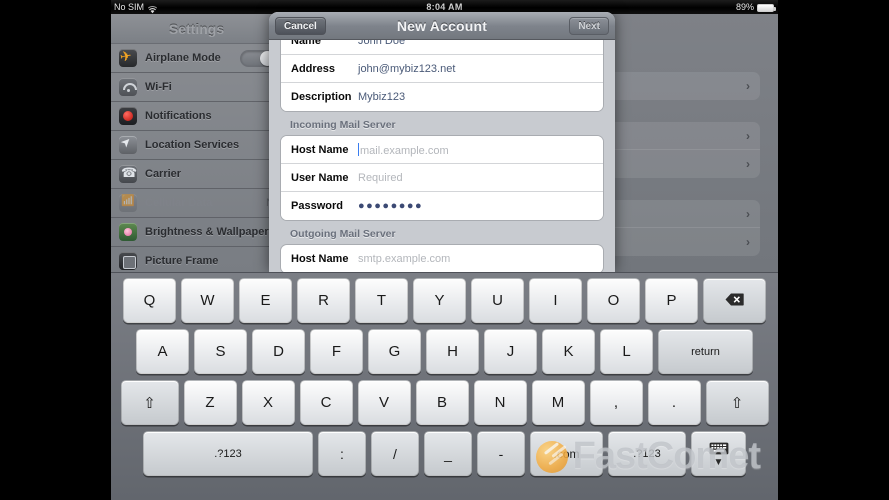 Image resolution: width=889 pixels, height=500 pixels. I want to click on incoming-mail-server-heading: Incoming Mail Server, so click(343, 125).